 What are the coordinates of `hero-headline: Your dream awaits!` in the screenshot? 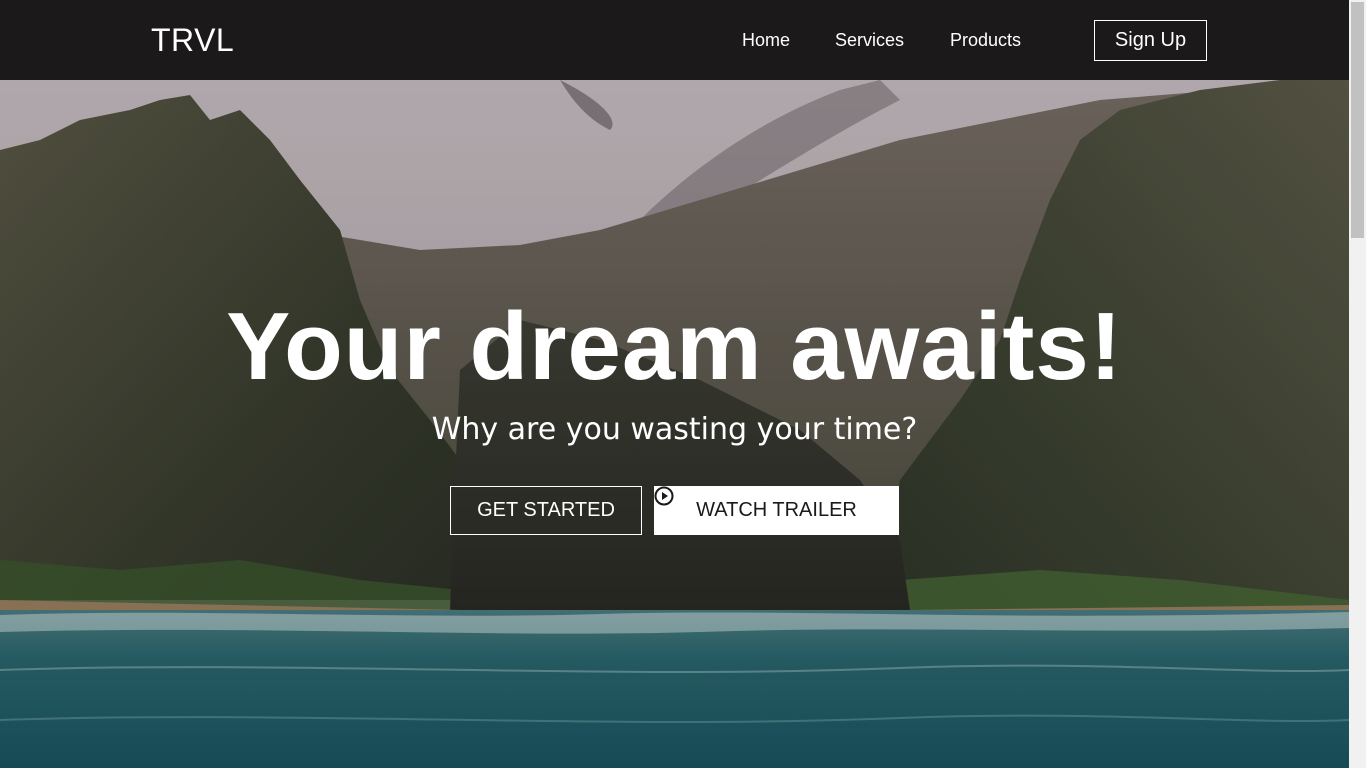 It's located at (674, 346).